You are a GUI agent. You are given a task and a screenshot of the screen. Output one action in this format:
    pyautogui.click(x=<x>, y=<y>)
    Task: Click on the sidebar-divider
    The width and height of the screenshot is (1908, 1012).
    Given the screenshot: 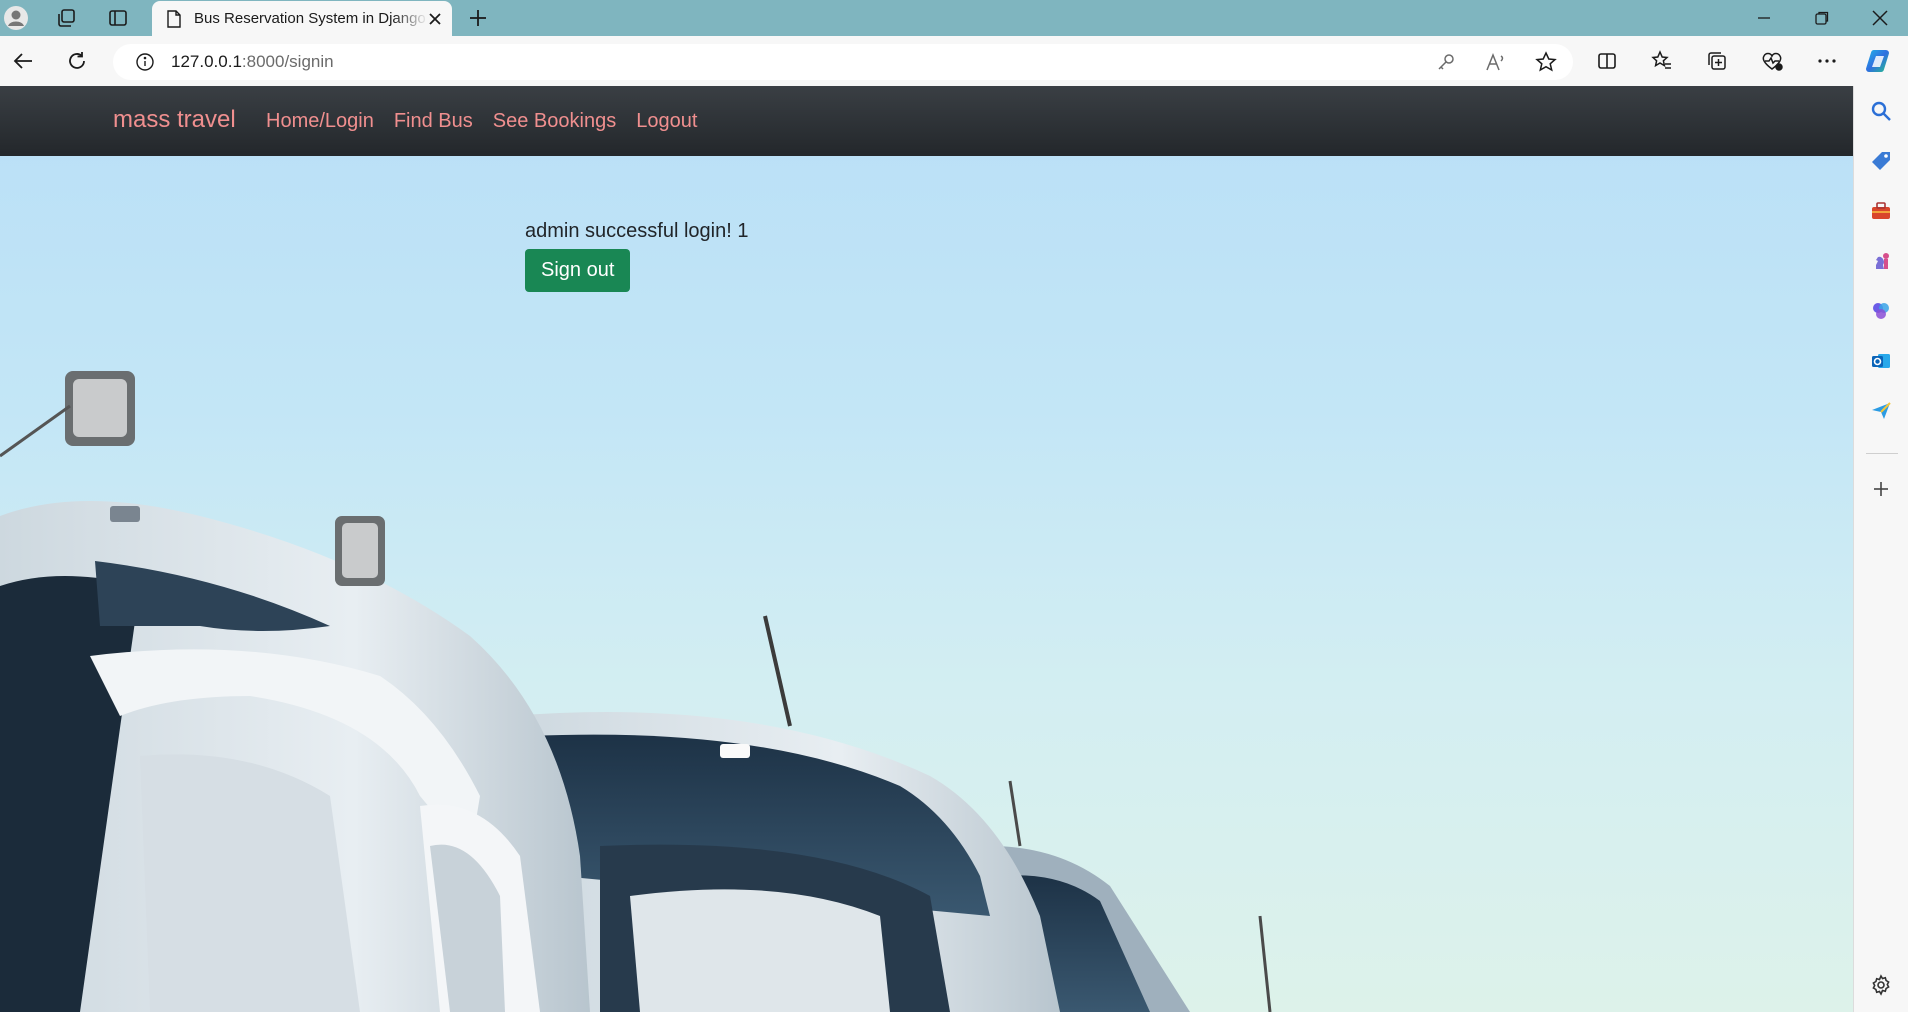 What is the action you would take?
    pyautogui.click(x=1882, y=453)
    